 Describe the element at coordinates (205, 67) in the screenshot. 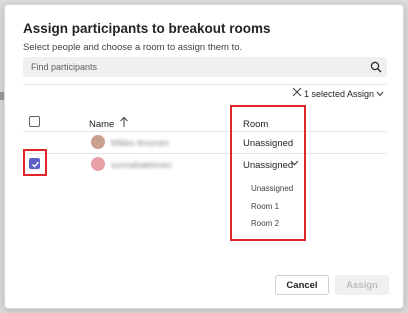

I see `search-input: Find participants` at that location.